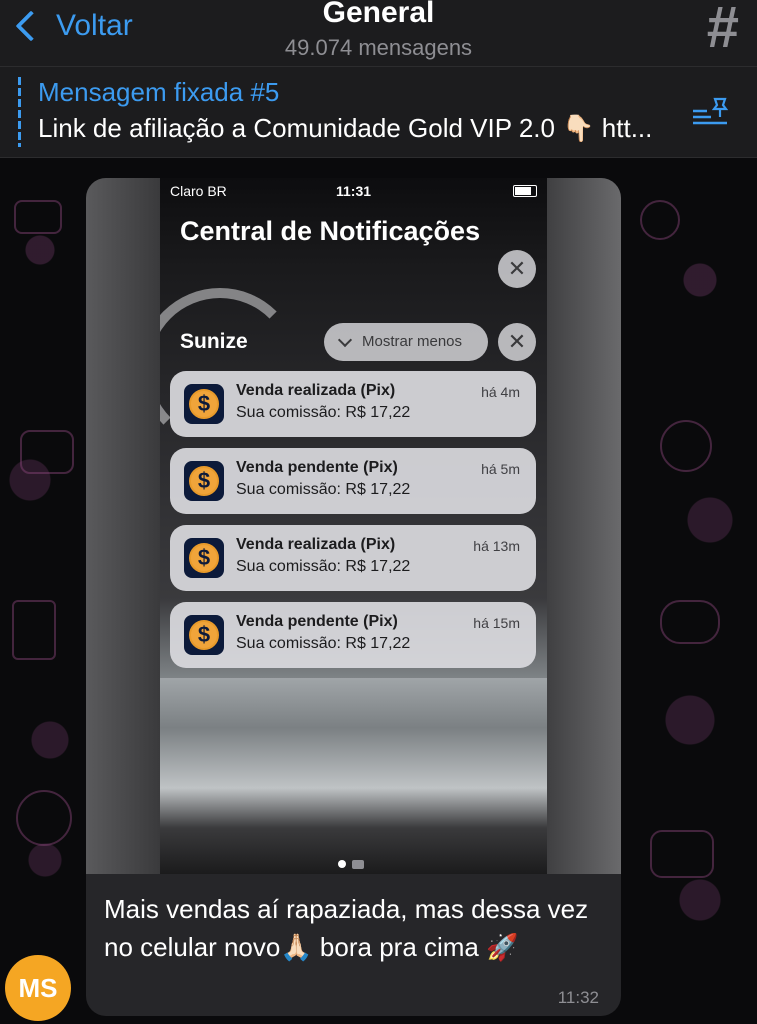 The width and height of the screenshot is (757, 1024). What do you see at coordinates (496, 546) in the screenshot?
I see `notification-time: há 13m` at bounding box center [496, 546].